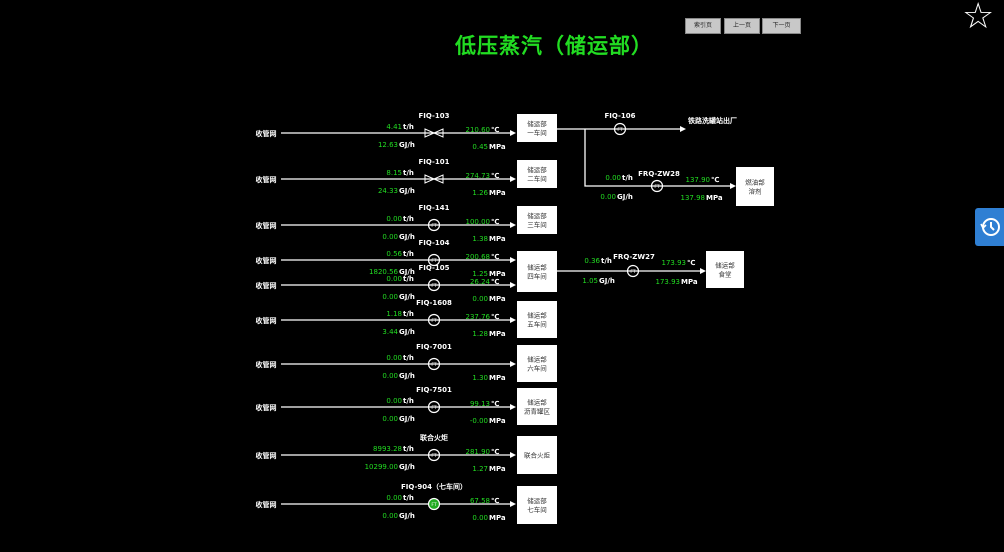 The width and height of the screenshot is (1004, 552). What do you see at coordinates (479, 421) in the screenshot?
I see `row-8-pressure: -0.00` at bounding box center [479, 421].